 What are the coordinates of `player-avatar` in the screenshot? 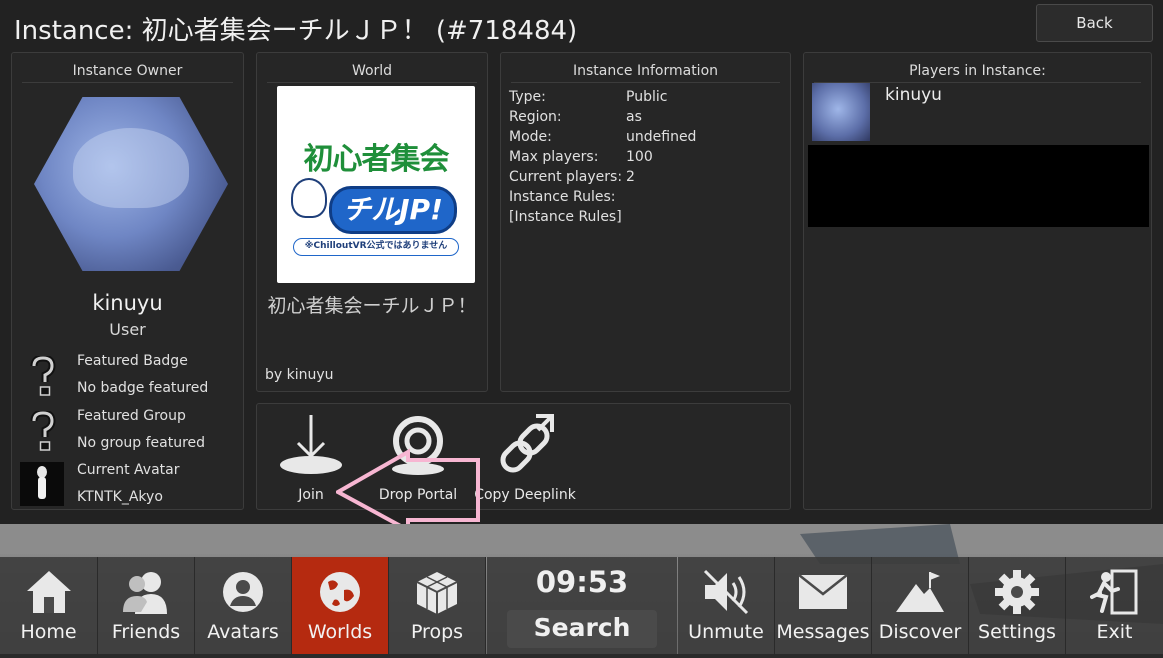 It's located at (841, 112).